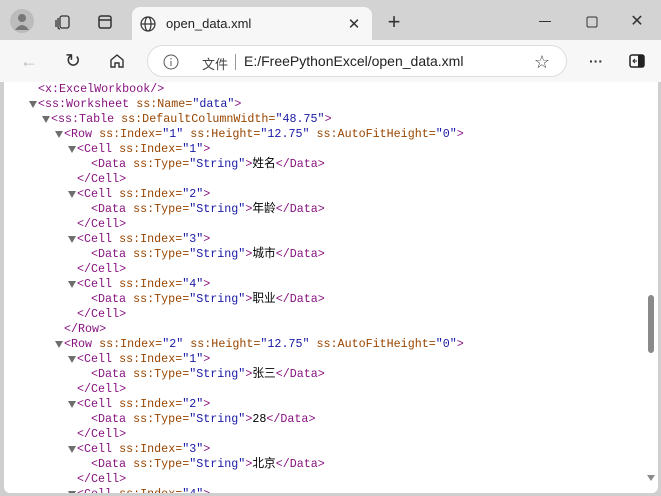  What do you see at coordinates (446, 134) in the screenshot?
I see `xml-attr-value: "0"` at bounding box center [446, 134].